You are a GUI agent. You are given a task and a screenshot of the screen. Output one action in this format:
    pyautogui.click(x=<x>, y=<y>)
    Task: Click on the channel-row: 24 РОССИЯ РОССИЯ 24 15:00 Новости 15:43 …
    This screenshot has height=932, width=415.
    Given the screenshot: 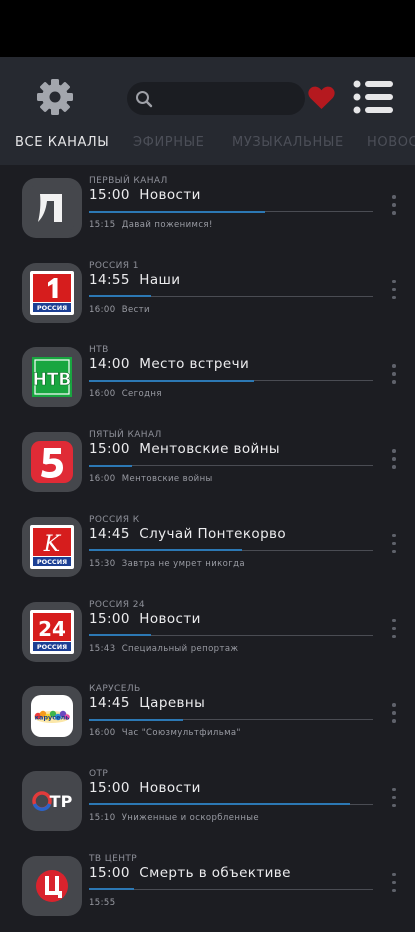 What is the action you would take?
    pyautogui.click(x=207, y=636)
    